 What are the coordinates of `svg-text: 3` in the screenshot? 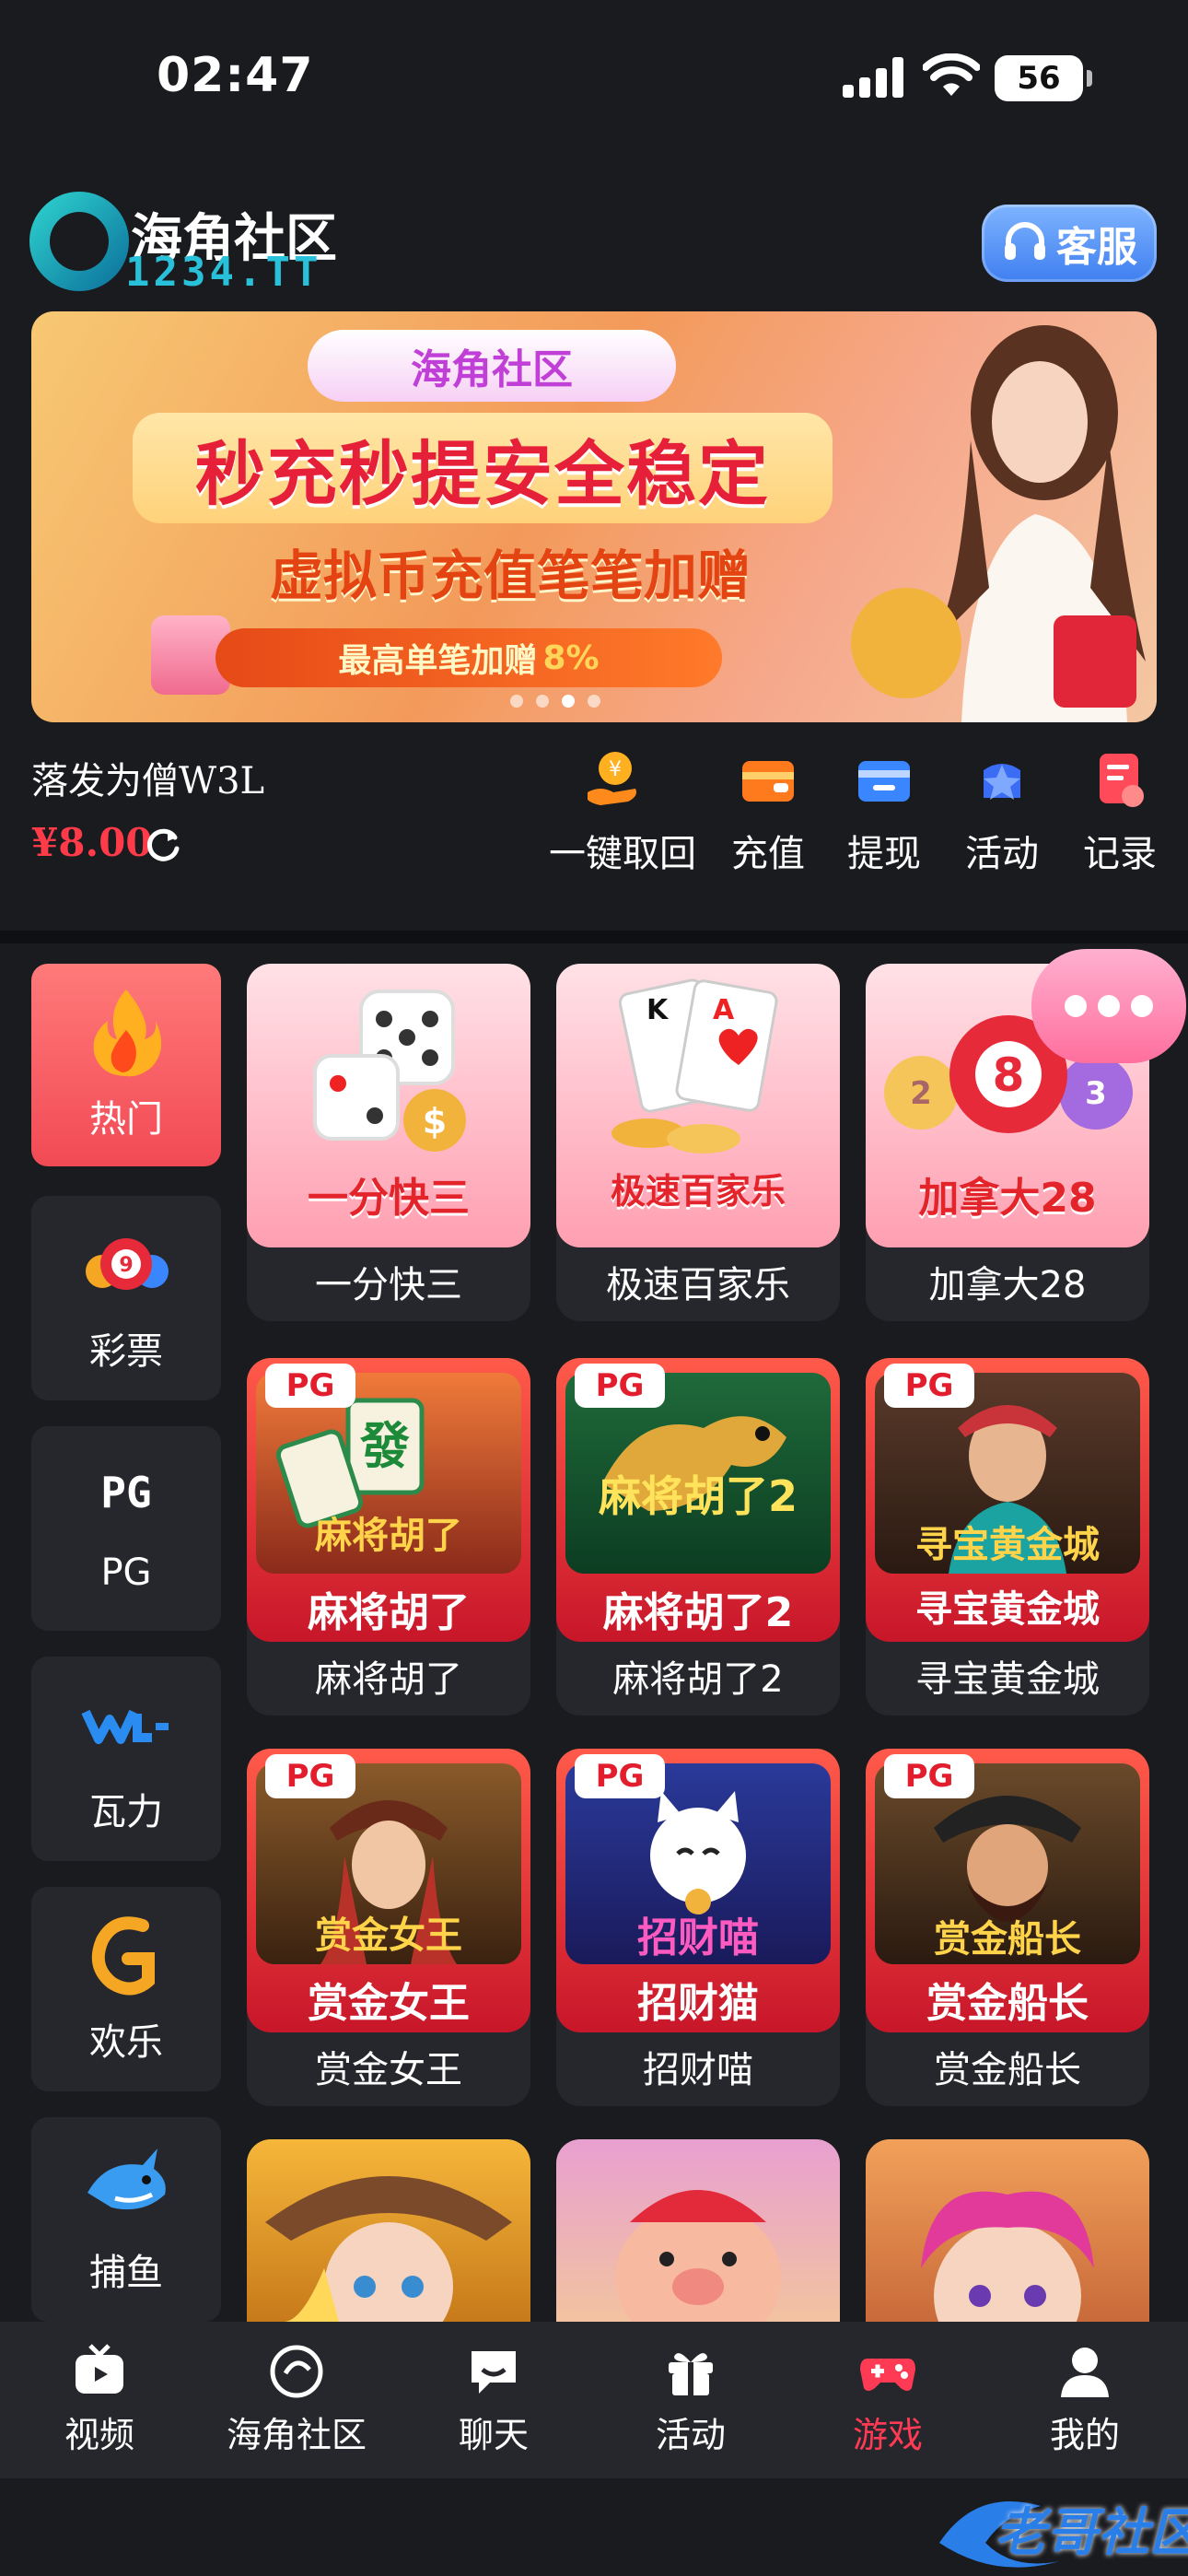 It's located at (1096, 1093).